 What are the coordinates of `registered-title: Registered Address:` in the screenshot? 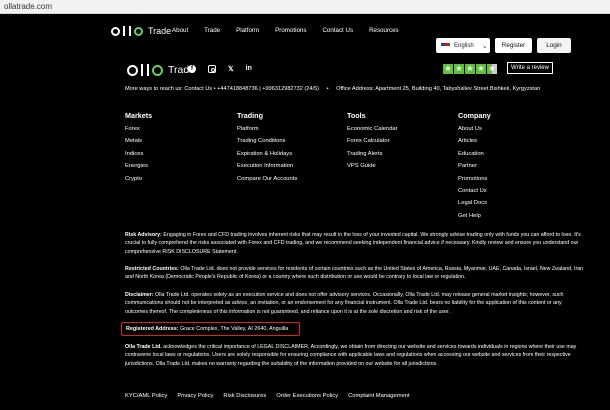 It's located at (152, 329).